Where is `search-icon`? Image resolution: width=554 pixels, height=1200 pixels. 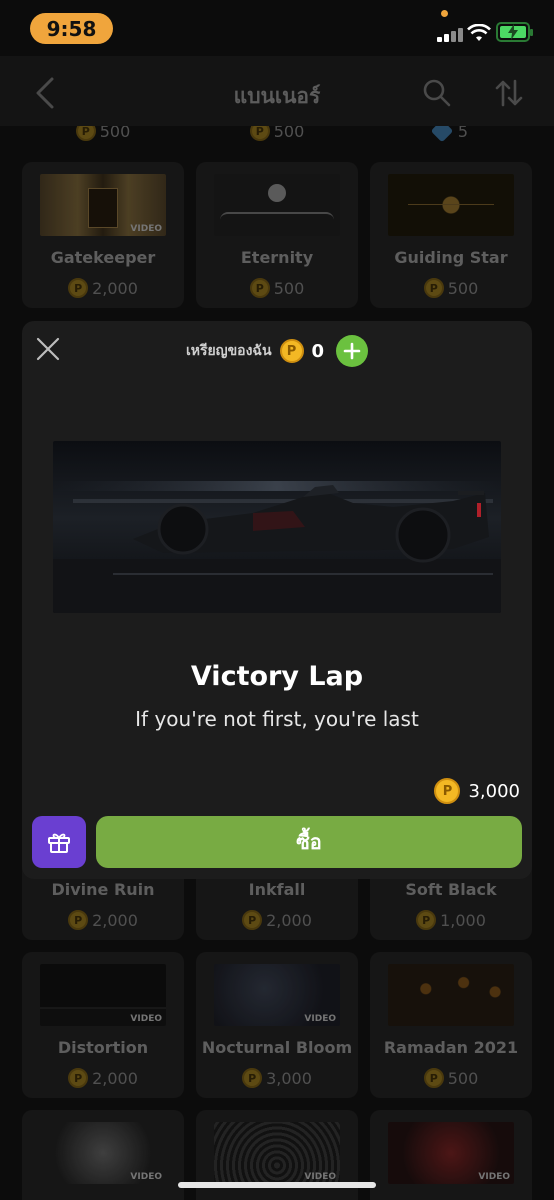
search-icon is located at coordinates (437, 93).